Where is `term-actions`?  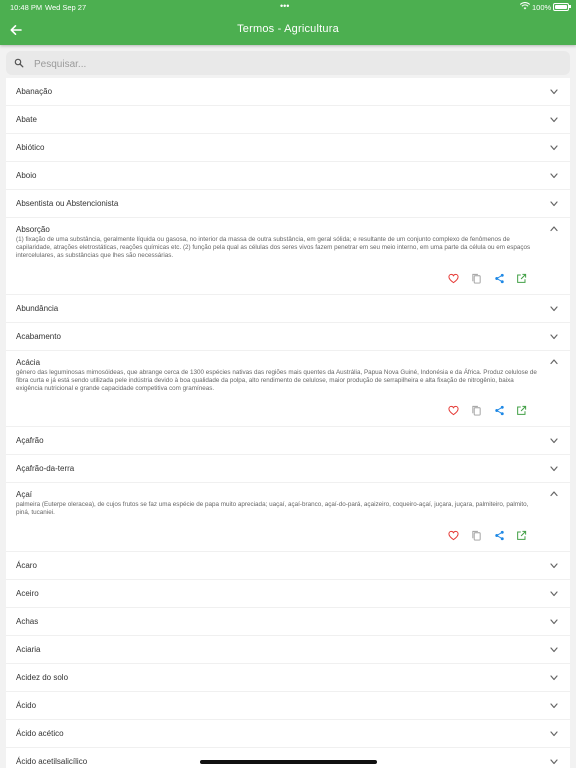
term-actions is located at coordinates (288, 409).